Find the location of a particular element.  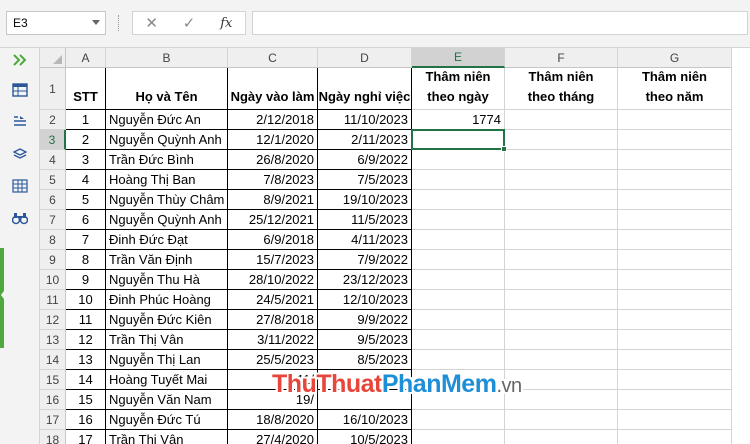

cell-g3 is located at coordinates (675, 140).